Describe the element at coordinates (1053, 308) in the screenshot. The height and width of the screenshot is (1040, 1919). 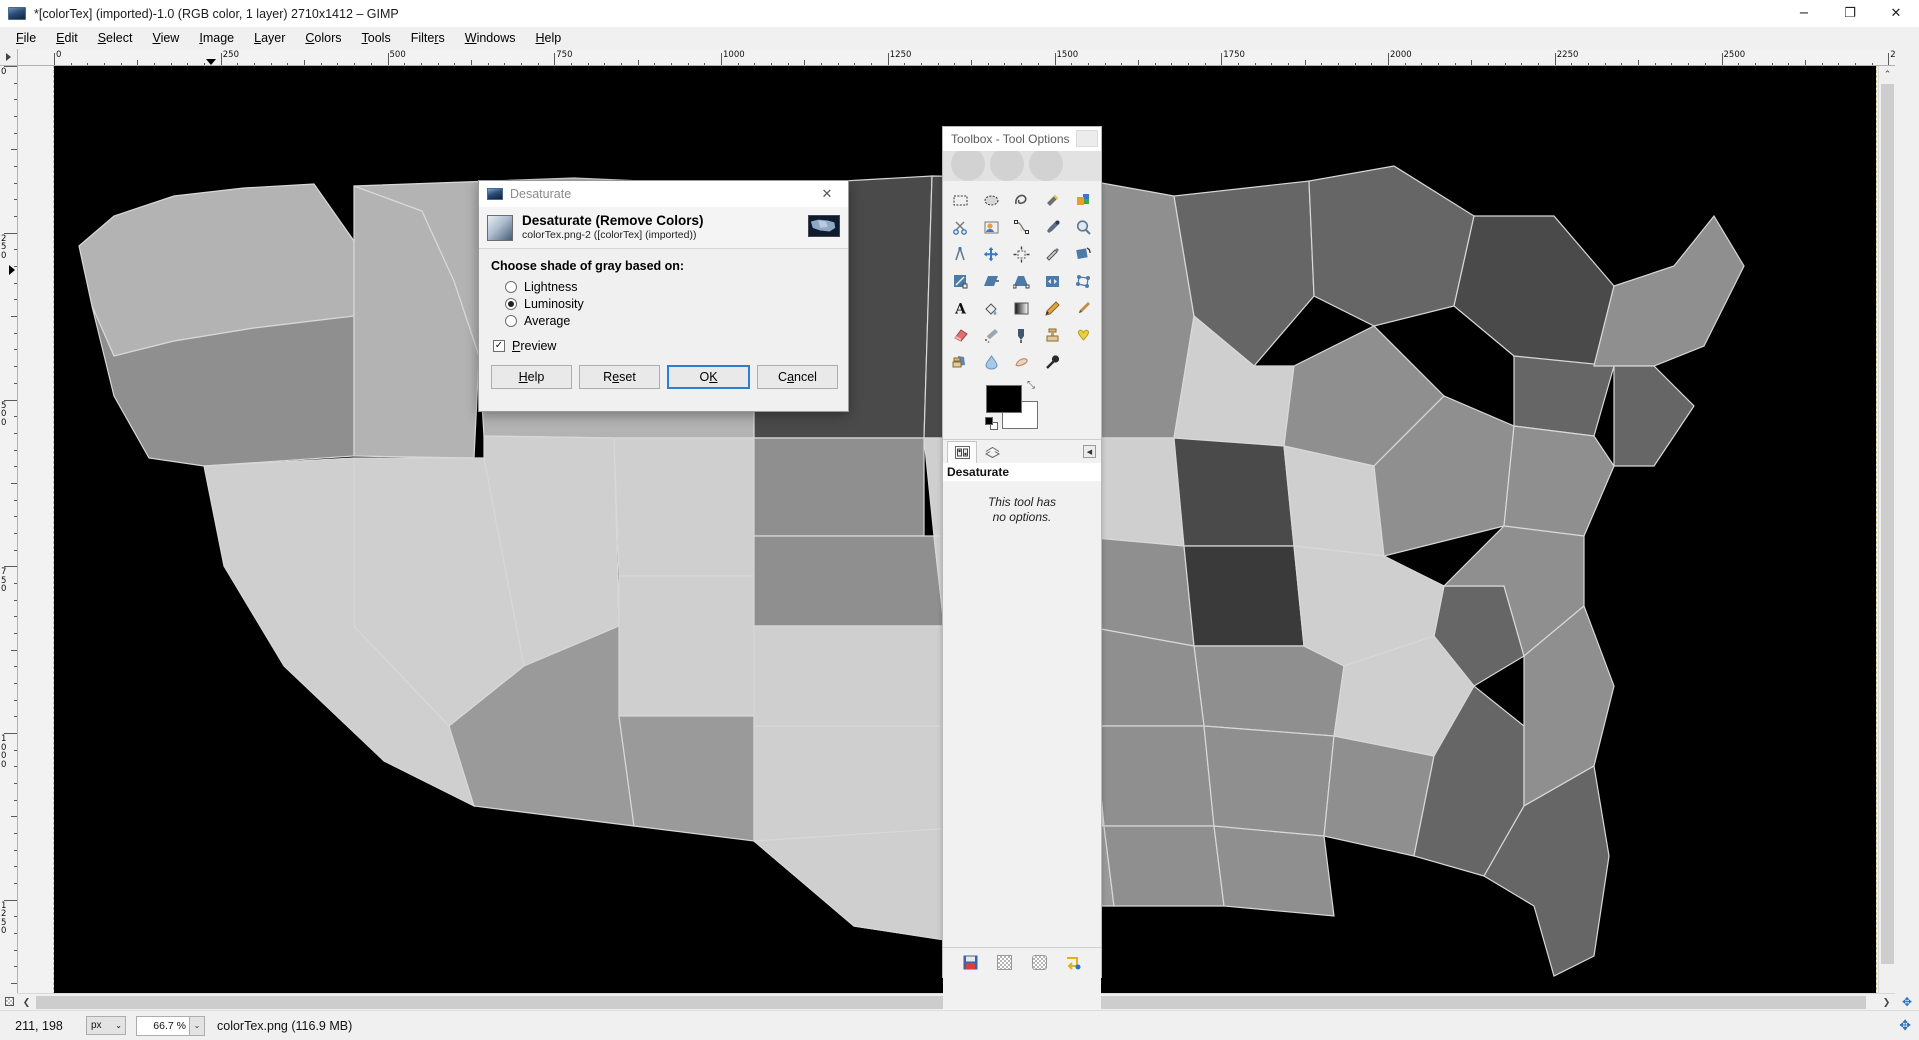
I see `pencil-icon` at that location.